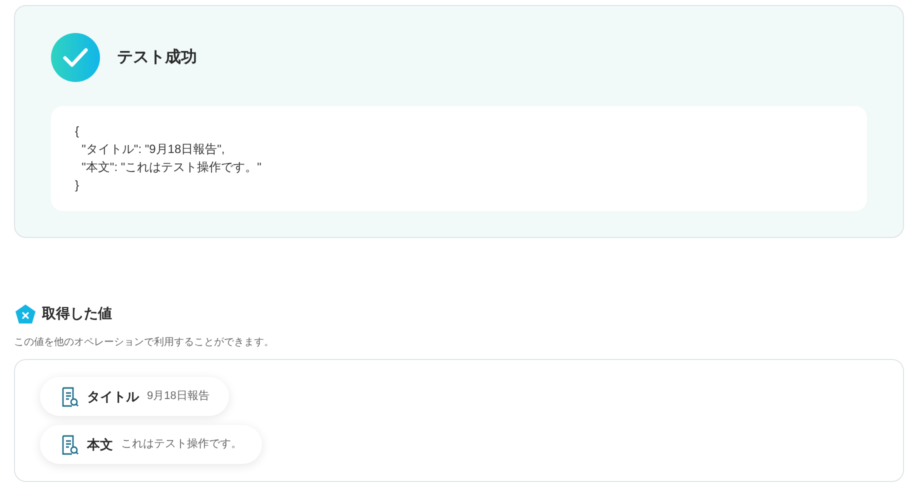  I want to click on code-line: {, so click(77, 131).